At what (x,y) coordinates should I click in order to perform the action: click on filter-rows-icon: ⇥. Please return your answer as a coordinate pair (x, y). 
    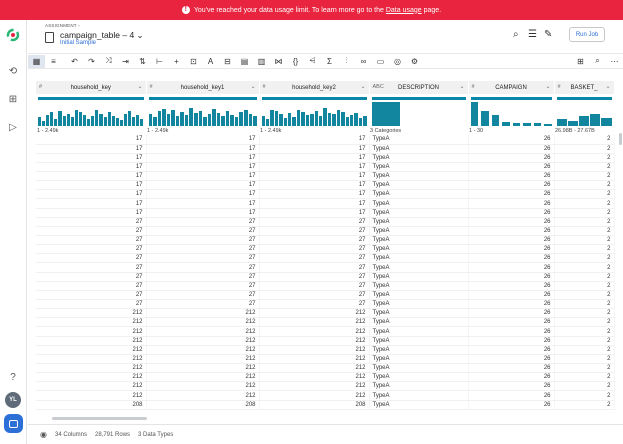
    Looking at the image, I should click on (125, 61).